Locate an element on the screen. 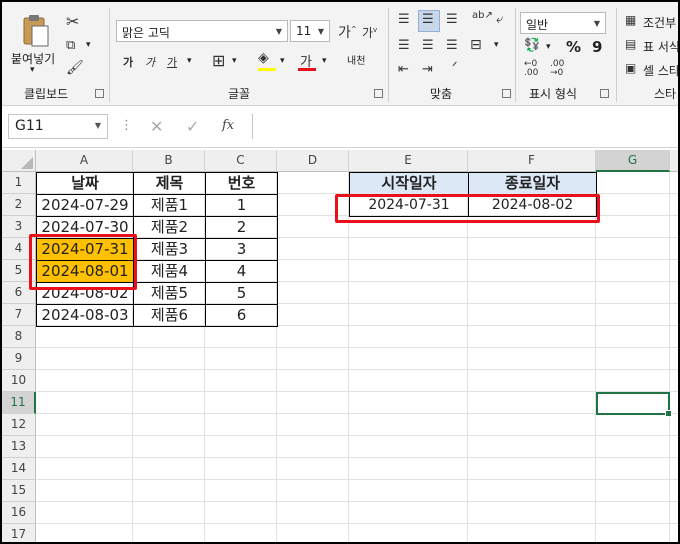  row-header-14: 14 is located at coordinates (19, 469).